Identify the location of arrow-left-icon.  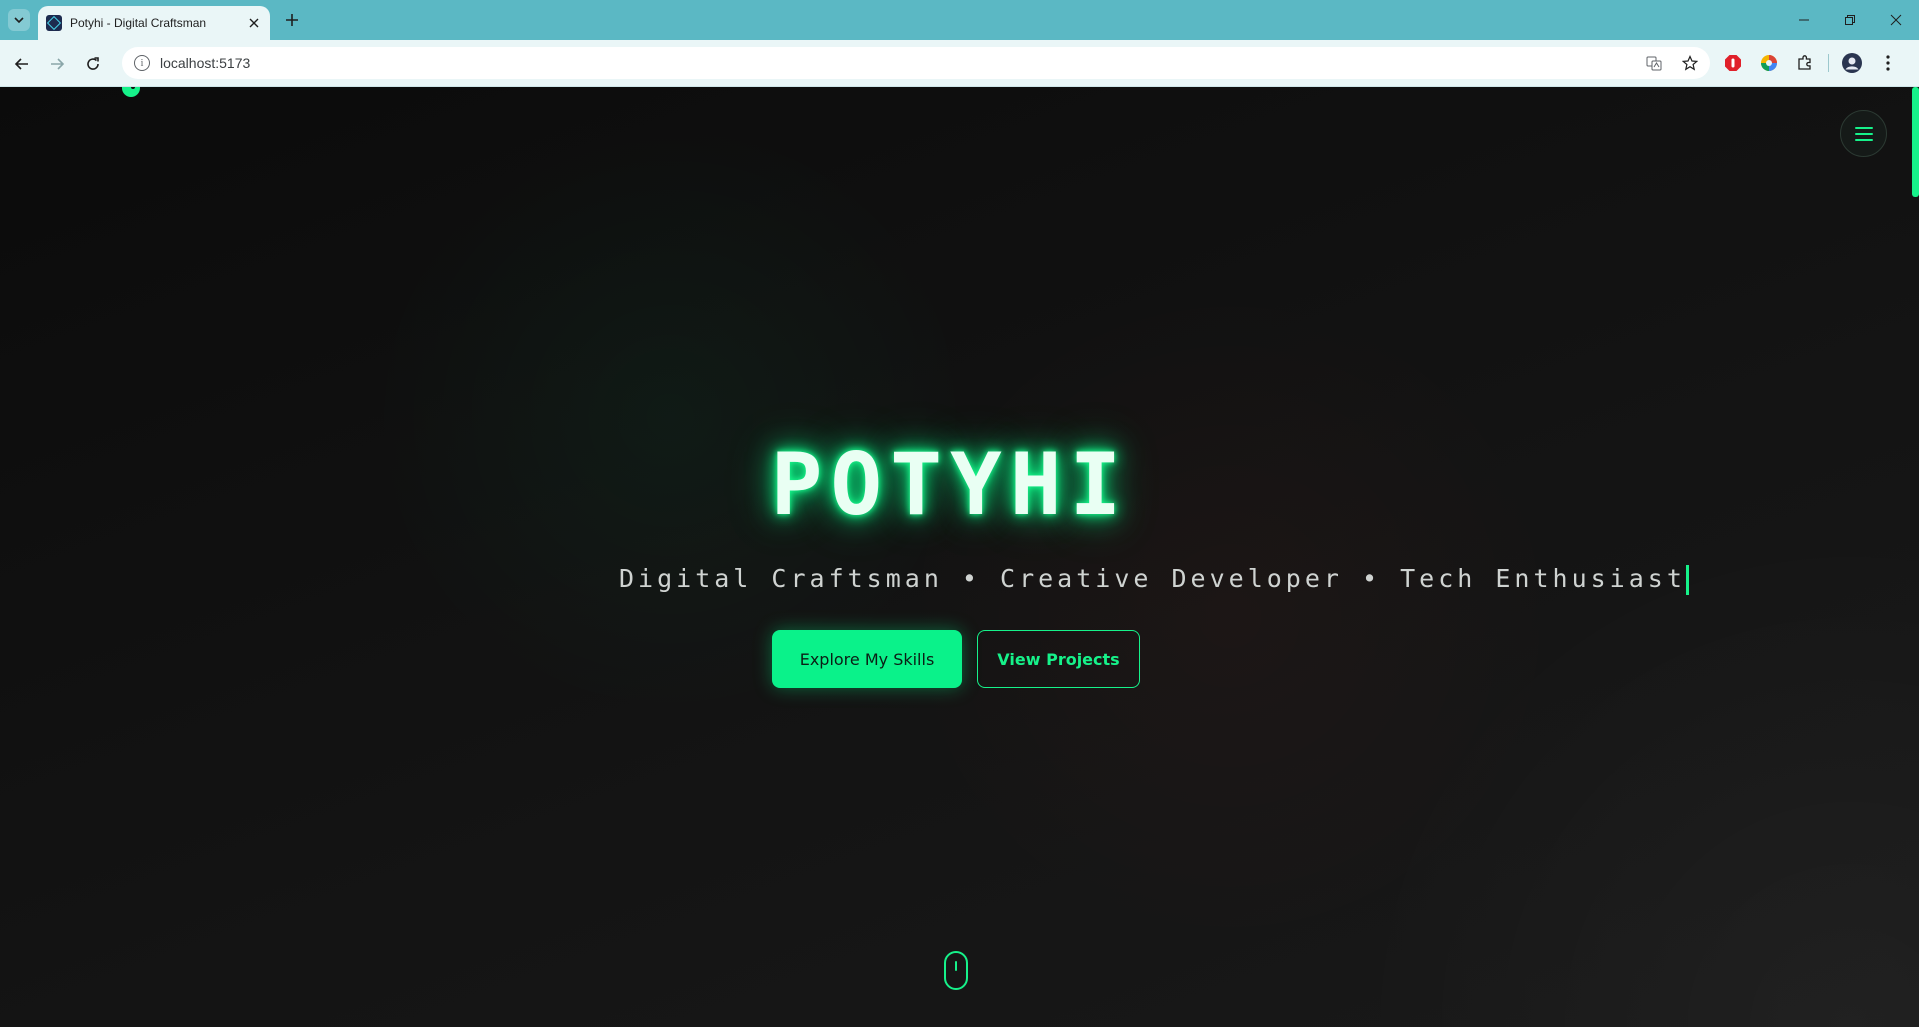
(21, 64).